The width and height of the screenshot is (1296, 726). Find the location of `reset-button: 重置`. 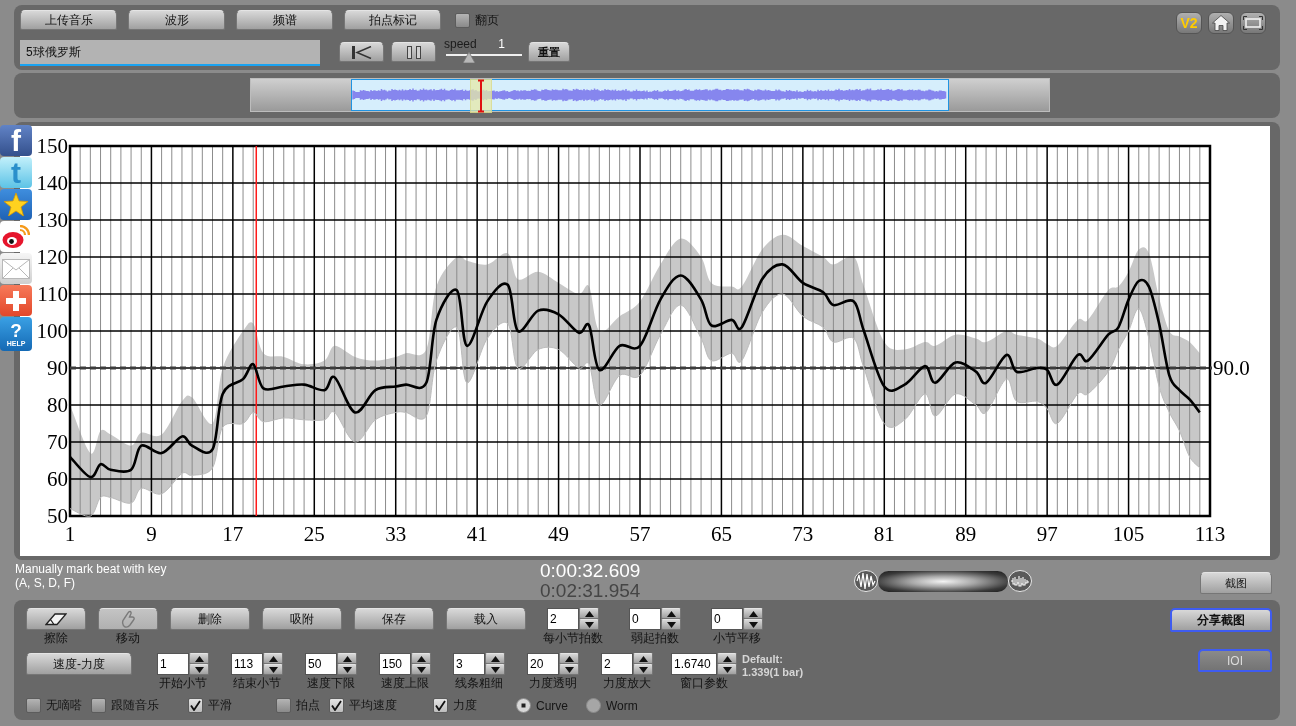

reset-button: 重置 is located at coordinates (549, 52).